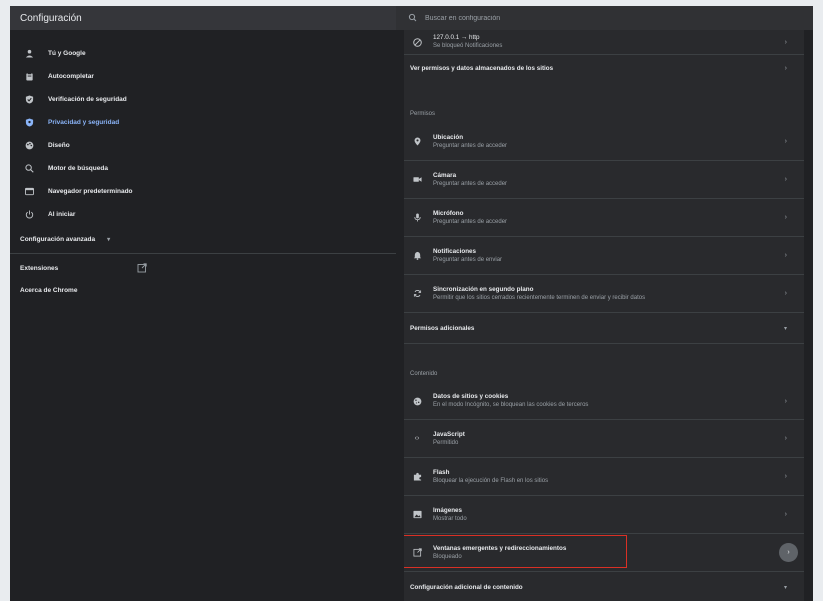 Image resolution: width=823 pixels, height=601 pixels. Describe the element at coordinates (203, 145) in the screenshot. I see `sidebar-item-diseno: Diseño` at that location.